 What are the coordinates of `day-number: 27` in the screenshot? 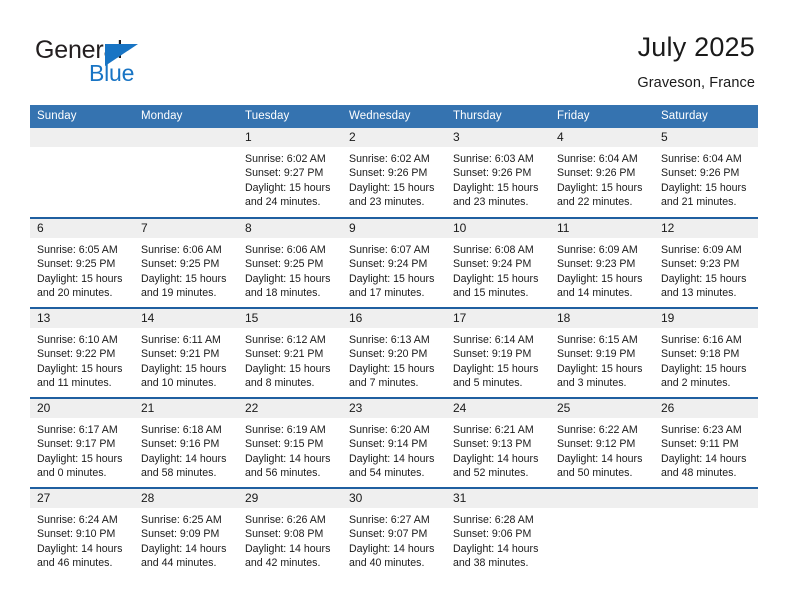 It's located at (82, 498).